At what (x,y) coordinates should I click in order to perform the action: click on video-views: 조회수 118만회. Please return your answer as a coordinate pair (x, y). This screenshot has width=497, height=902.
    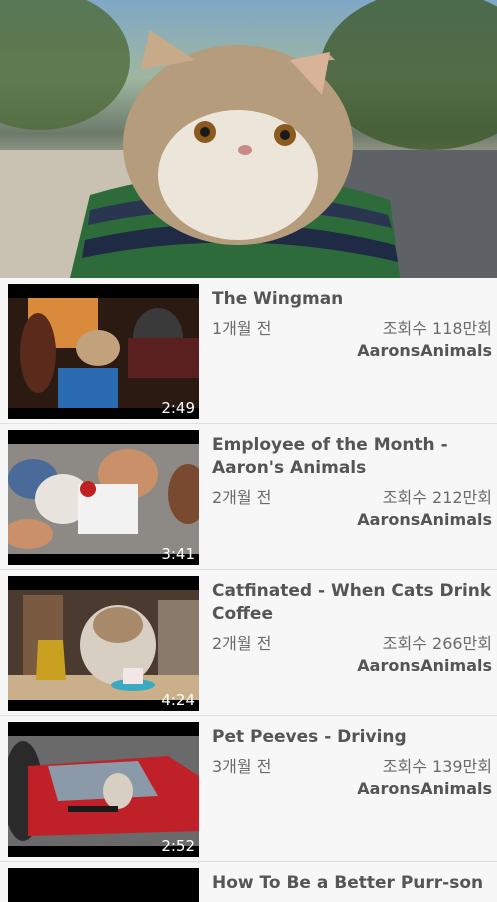
    Looking at the image, I should click on (437, 328).